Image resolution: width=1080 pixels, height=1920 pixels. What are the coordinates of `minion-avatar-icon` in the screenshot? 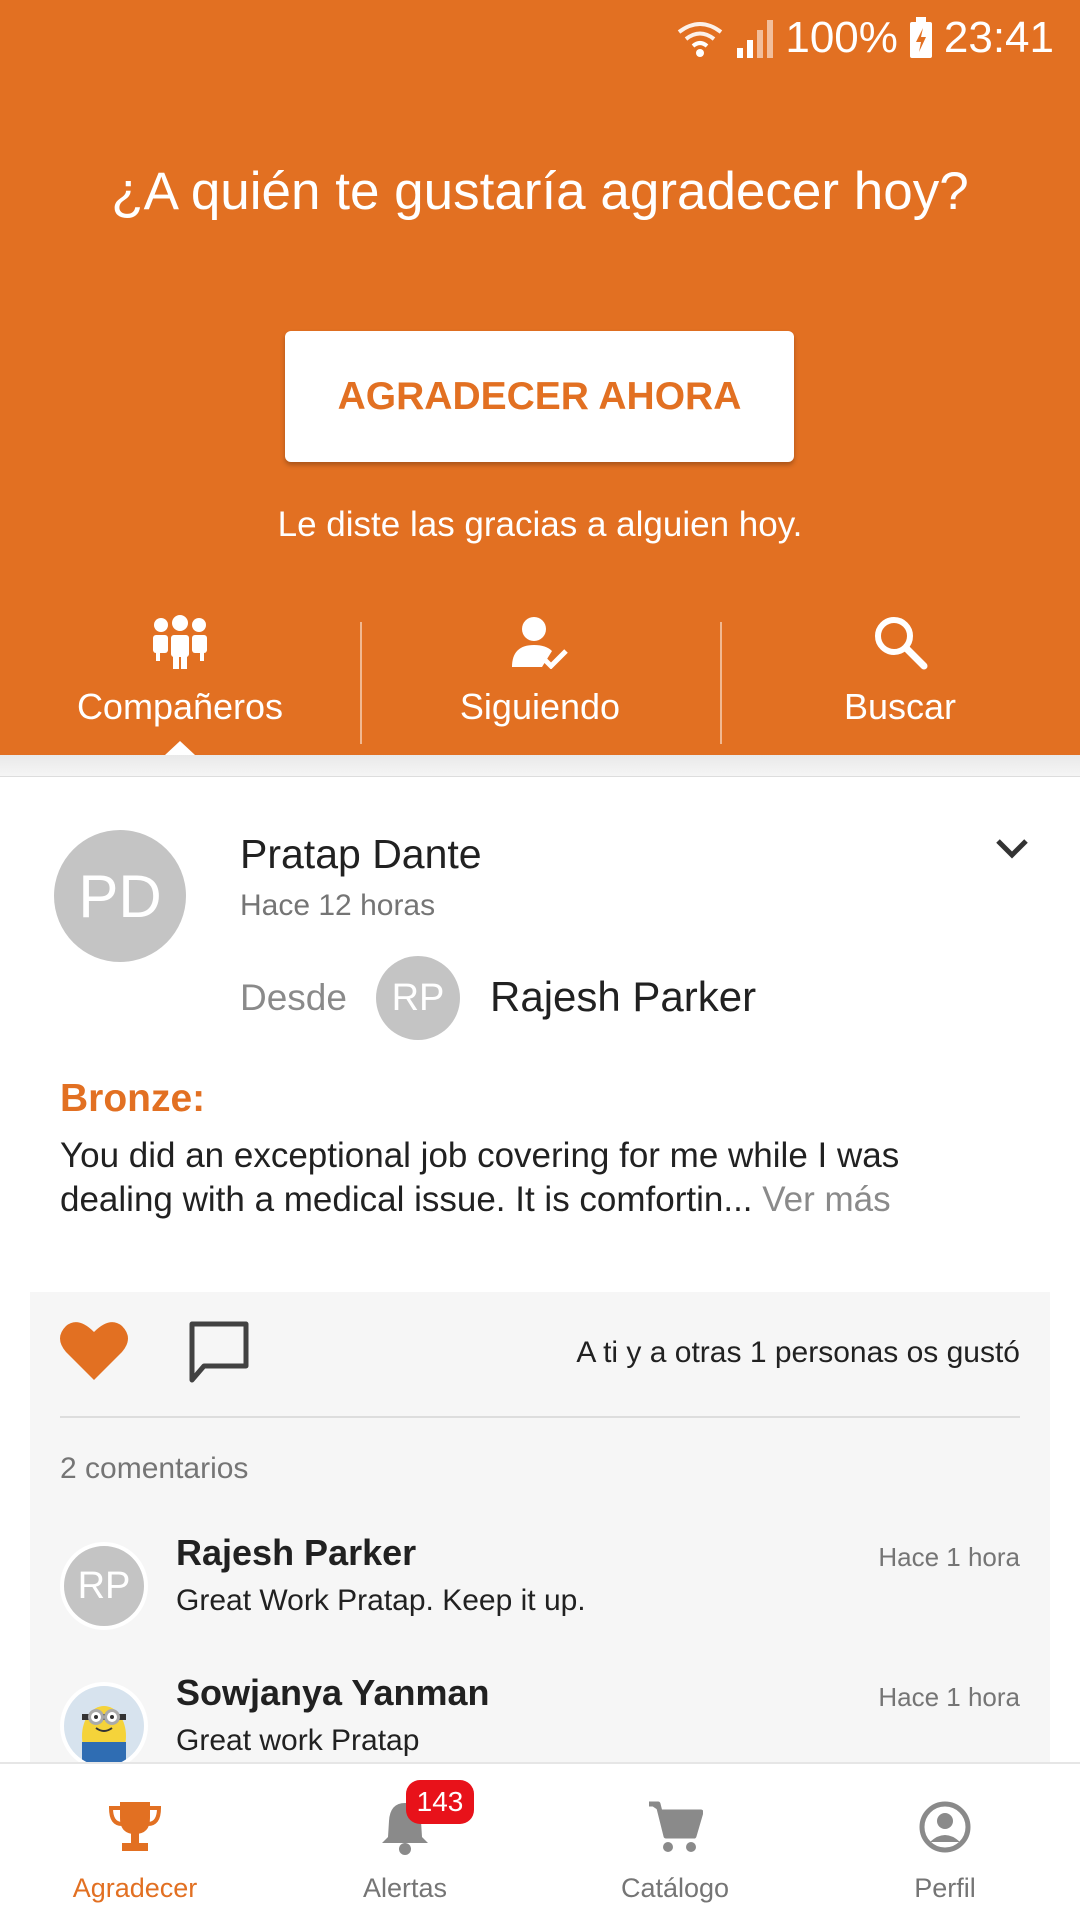 It's located at (104, 1736).